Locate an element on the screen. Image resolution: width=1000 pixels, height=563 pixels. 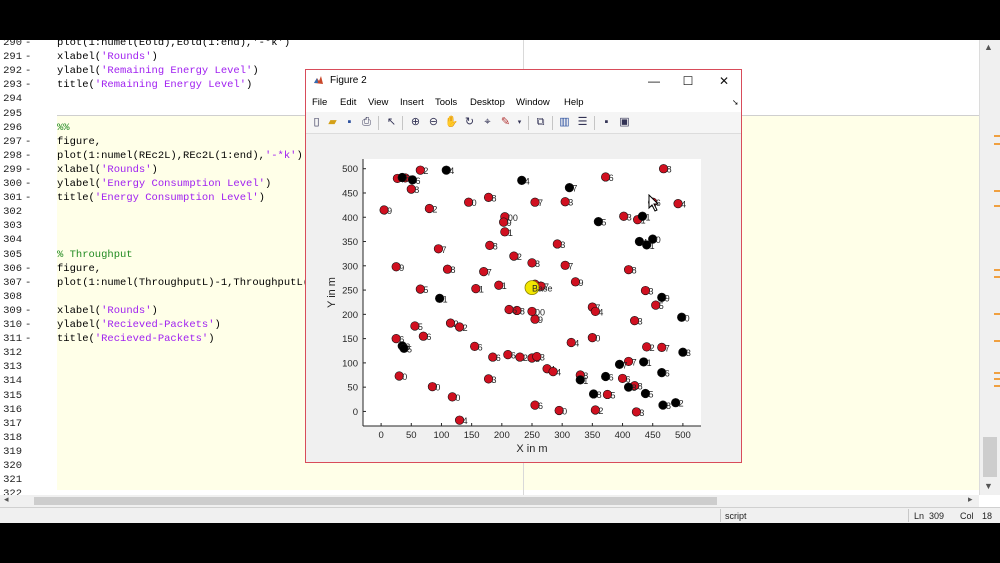
menu-file: File is located at coordinates (319, 102).